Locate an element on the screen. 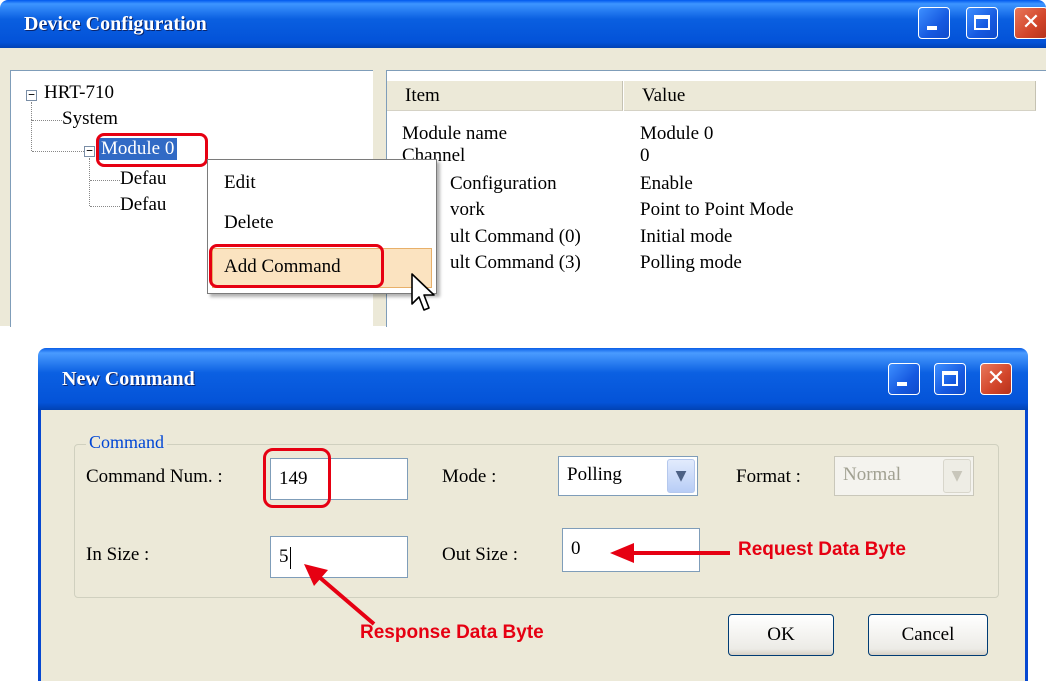  in-size-label: In Size : is located at coordinates (118, 554).